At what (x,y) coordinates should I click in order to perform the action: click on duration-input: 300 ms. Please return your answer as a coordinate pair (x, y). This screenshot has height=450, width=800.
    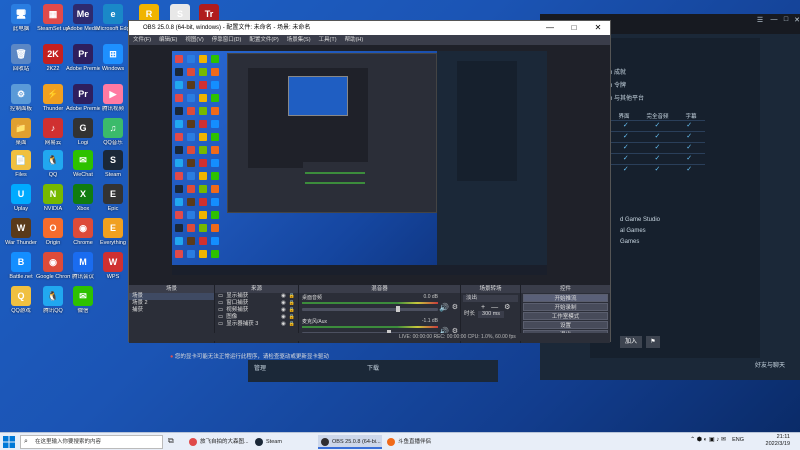
    Looking at the image, I should click on (491, 314).